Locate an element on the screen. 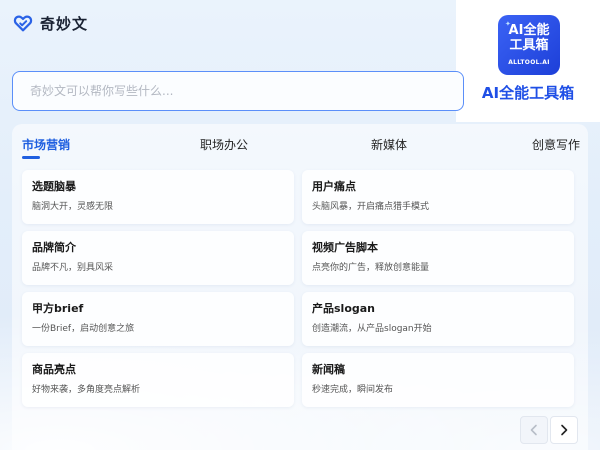 This screenshot has height=450, width=600. chevron-right-icon is located at coordinates (564, 430).